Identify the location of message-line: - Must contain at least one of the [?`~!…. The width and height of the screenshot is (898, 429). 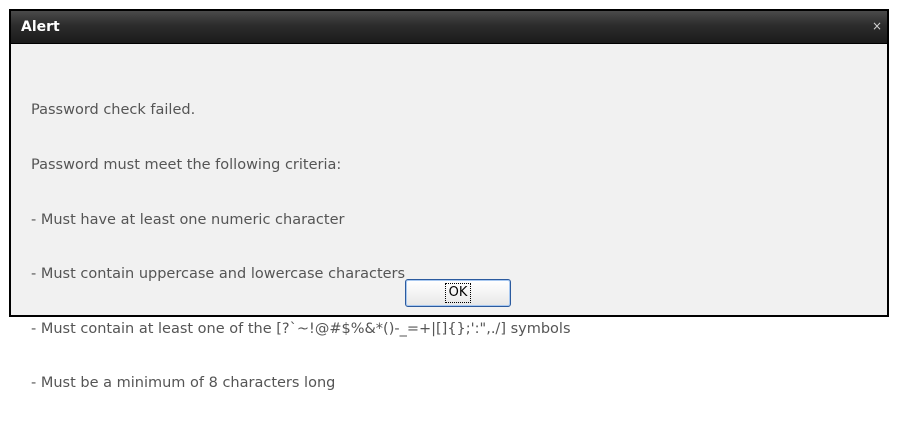
(301, 328).